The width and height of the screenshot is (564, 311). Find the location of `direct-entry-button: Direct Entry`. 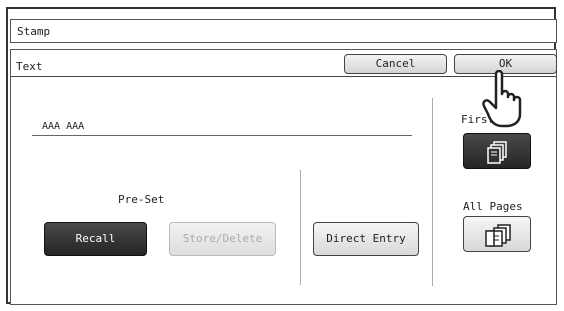

direct-entry-button: Direct Entry is located at coordinates (366, 239).